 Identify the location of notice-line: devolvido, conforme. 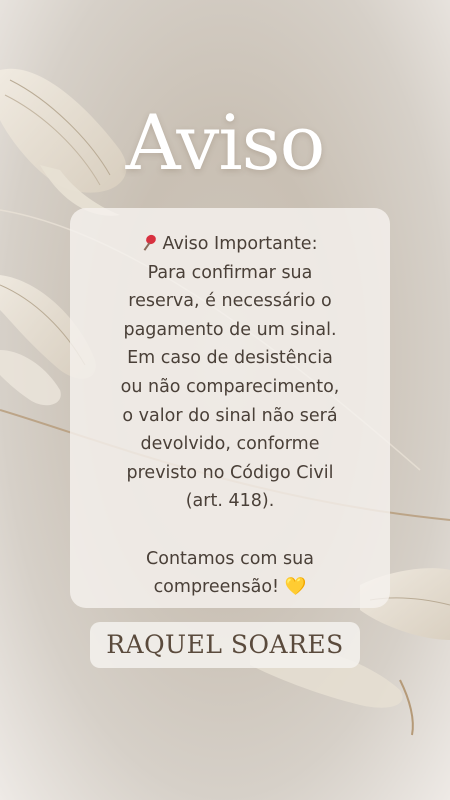
(230, 444).